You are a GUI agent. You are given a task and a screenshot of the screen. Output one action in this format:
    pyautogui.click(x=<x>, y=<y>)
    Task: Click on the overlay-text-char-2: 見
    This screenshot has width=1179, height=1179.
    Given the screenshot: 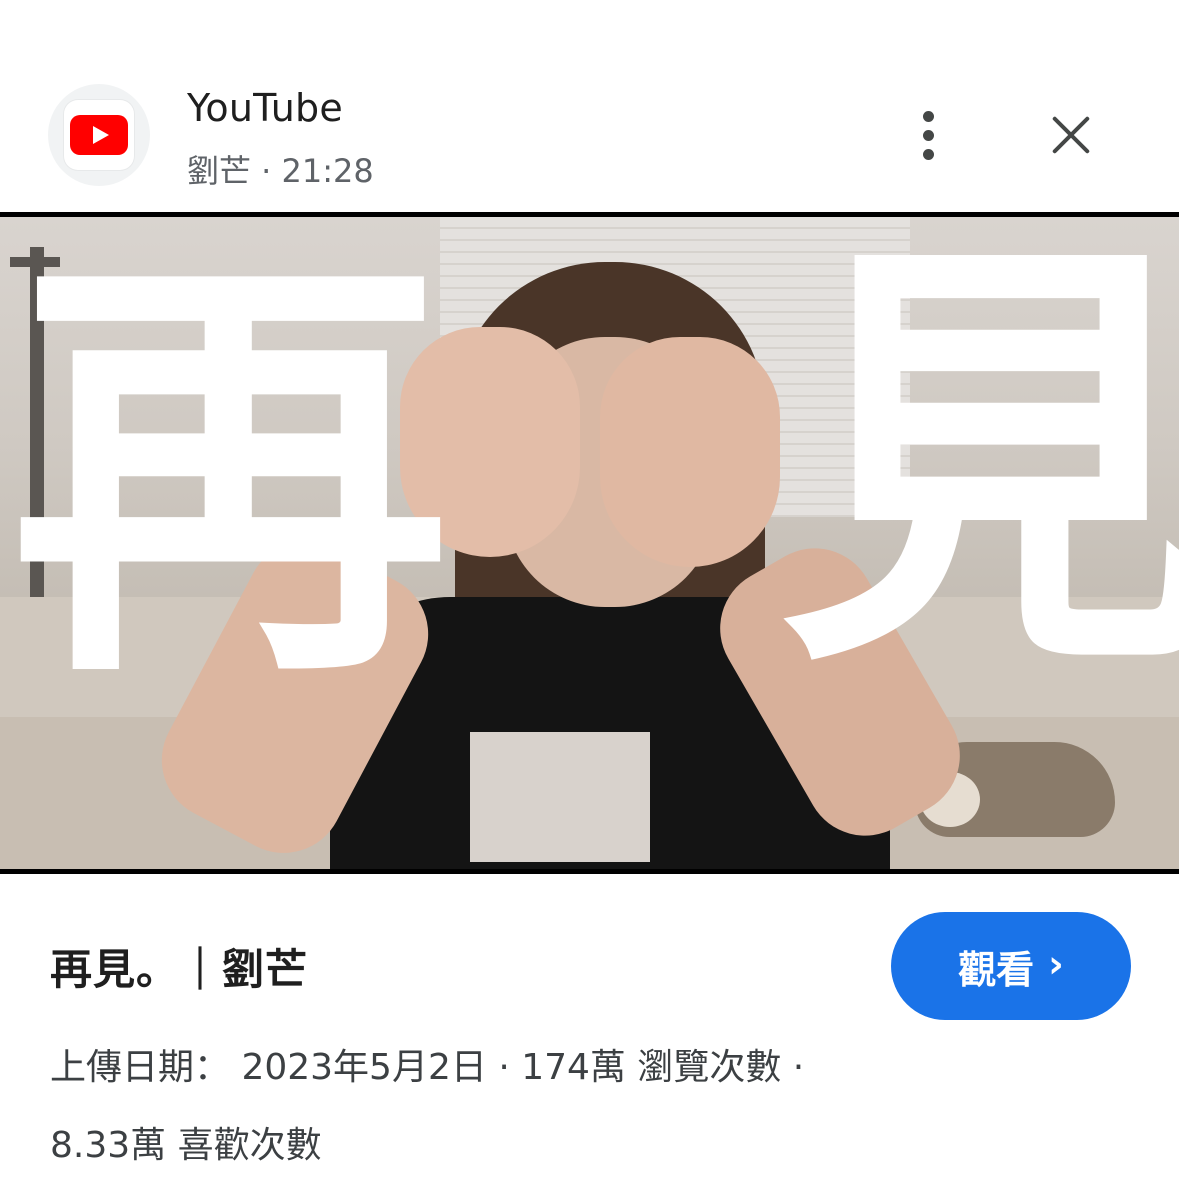 What is the action you would take?
    pyautogui.click(x=979, y=468)
    